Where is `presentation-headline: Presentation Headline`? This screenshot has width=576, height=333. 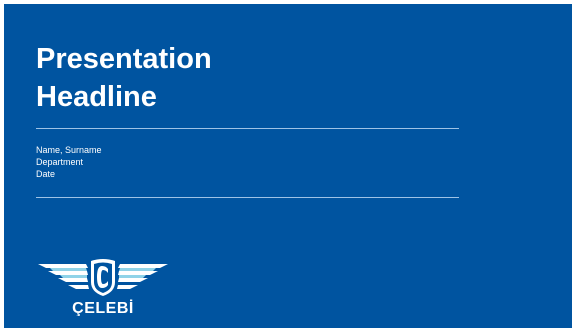 presentation-headline: Presentation Headline is located at coordinates (124, 78).